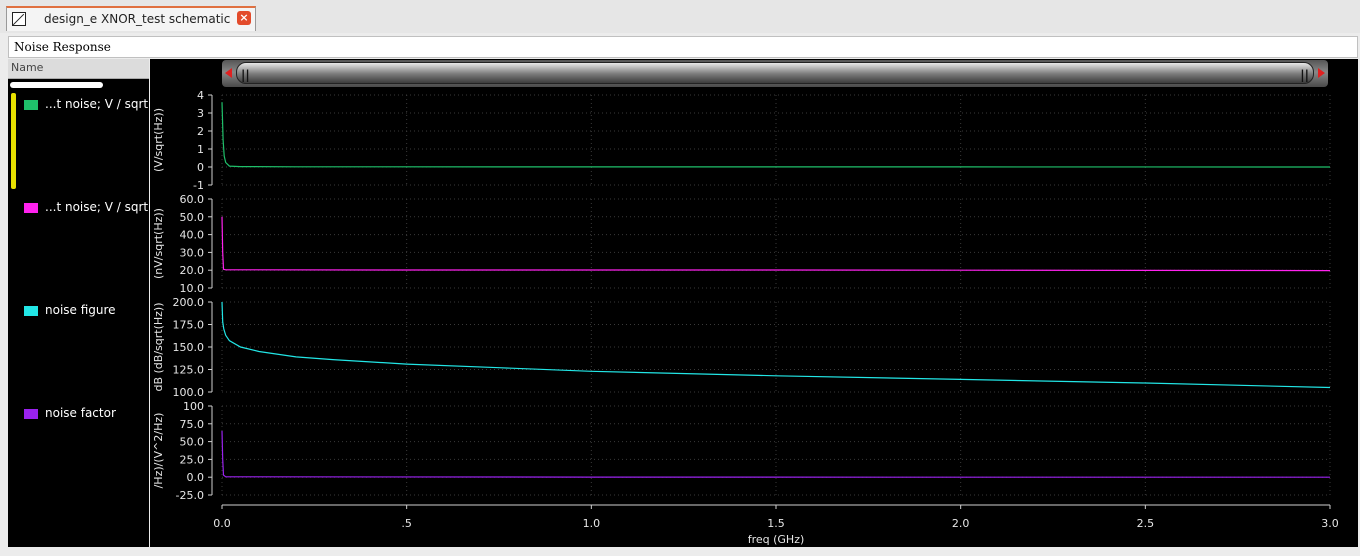 This screenshot has width=1360, height=556. I want to click on legend-item-noise-figure: noise figure, so click(70, 311).